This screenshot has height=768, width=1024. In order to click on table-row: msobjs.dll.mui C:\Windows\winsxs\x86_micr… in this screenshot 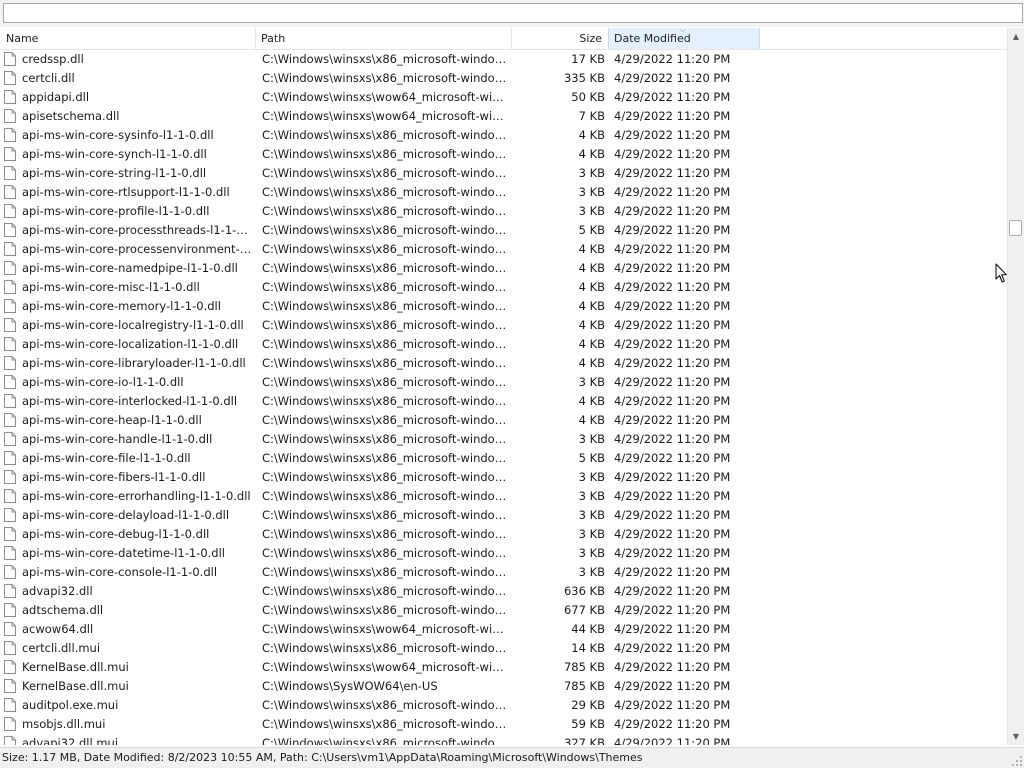, I will do `click(503, 724)`.